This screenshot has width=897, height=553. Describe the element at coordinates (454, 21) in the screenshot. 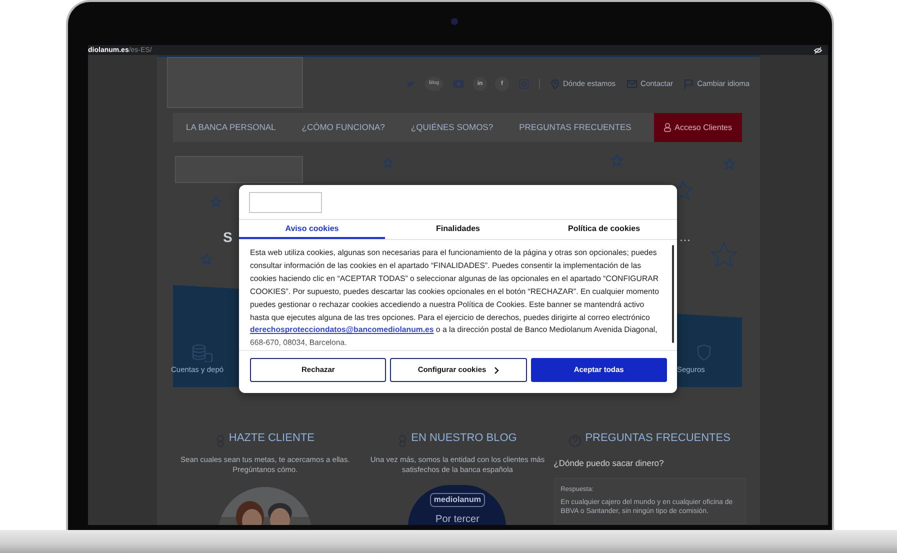

I see `camera-icon` at that location.